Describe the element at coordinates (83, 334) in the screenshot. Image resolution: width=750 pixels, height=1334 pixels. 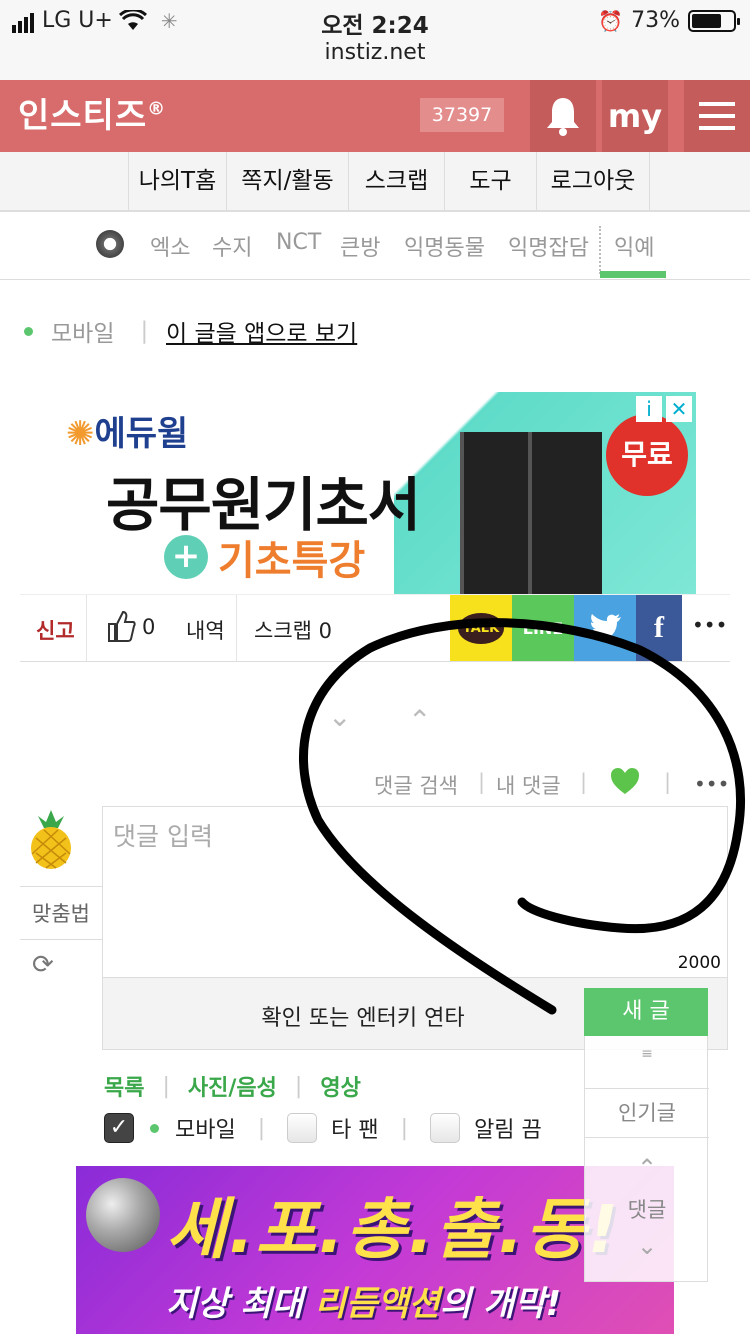
I see `mobile-label: 모바일` at that location.